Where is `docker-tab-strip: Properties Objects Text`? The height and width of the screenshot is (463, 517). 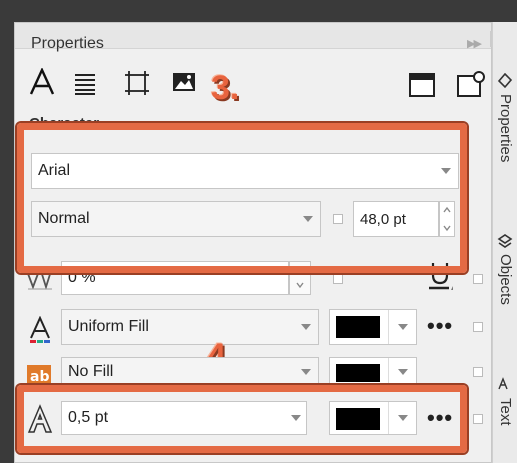 docker-tab-strip: Properties Objects Text is located at coordinates (504, 242).